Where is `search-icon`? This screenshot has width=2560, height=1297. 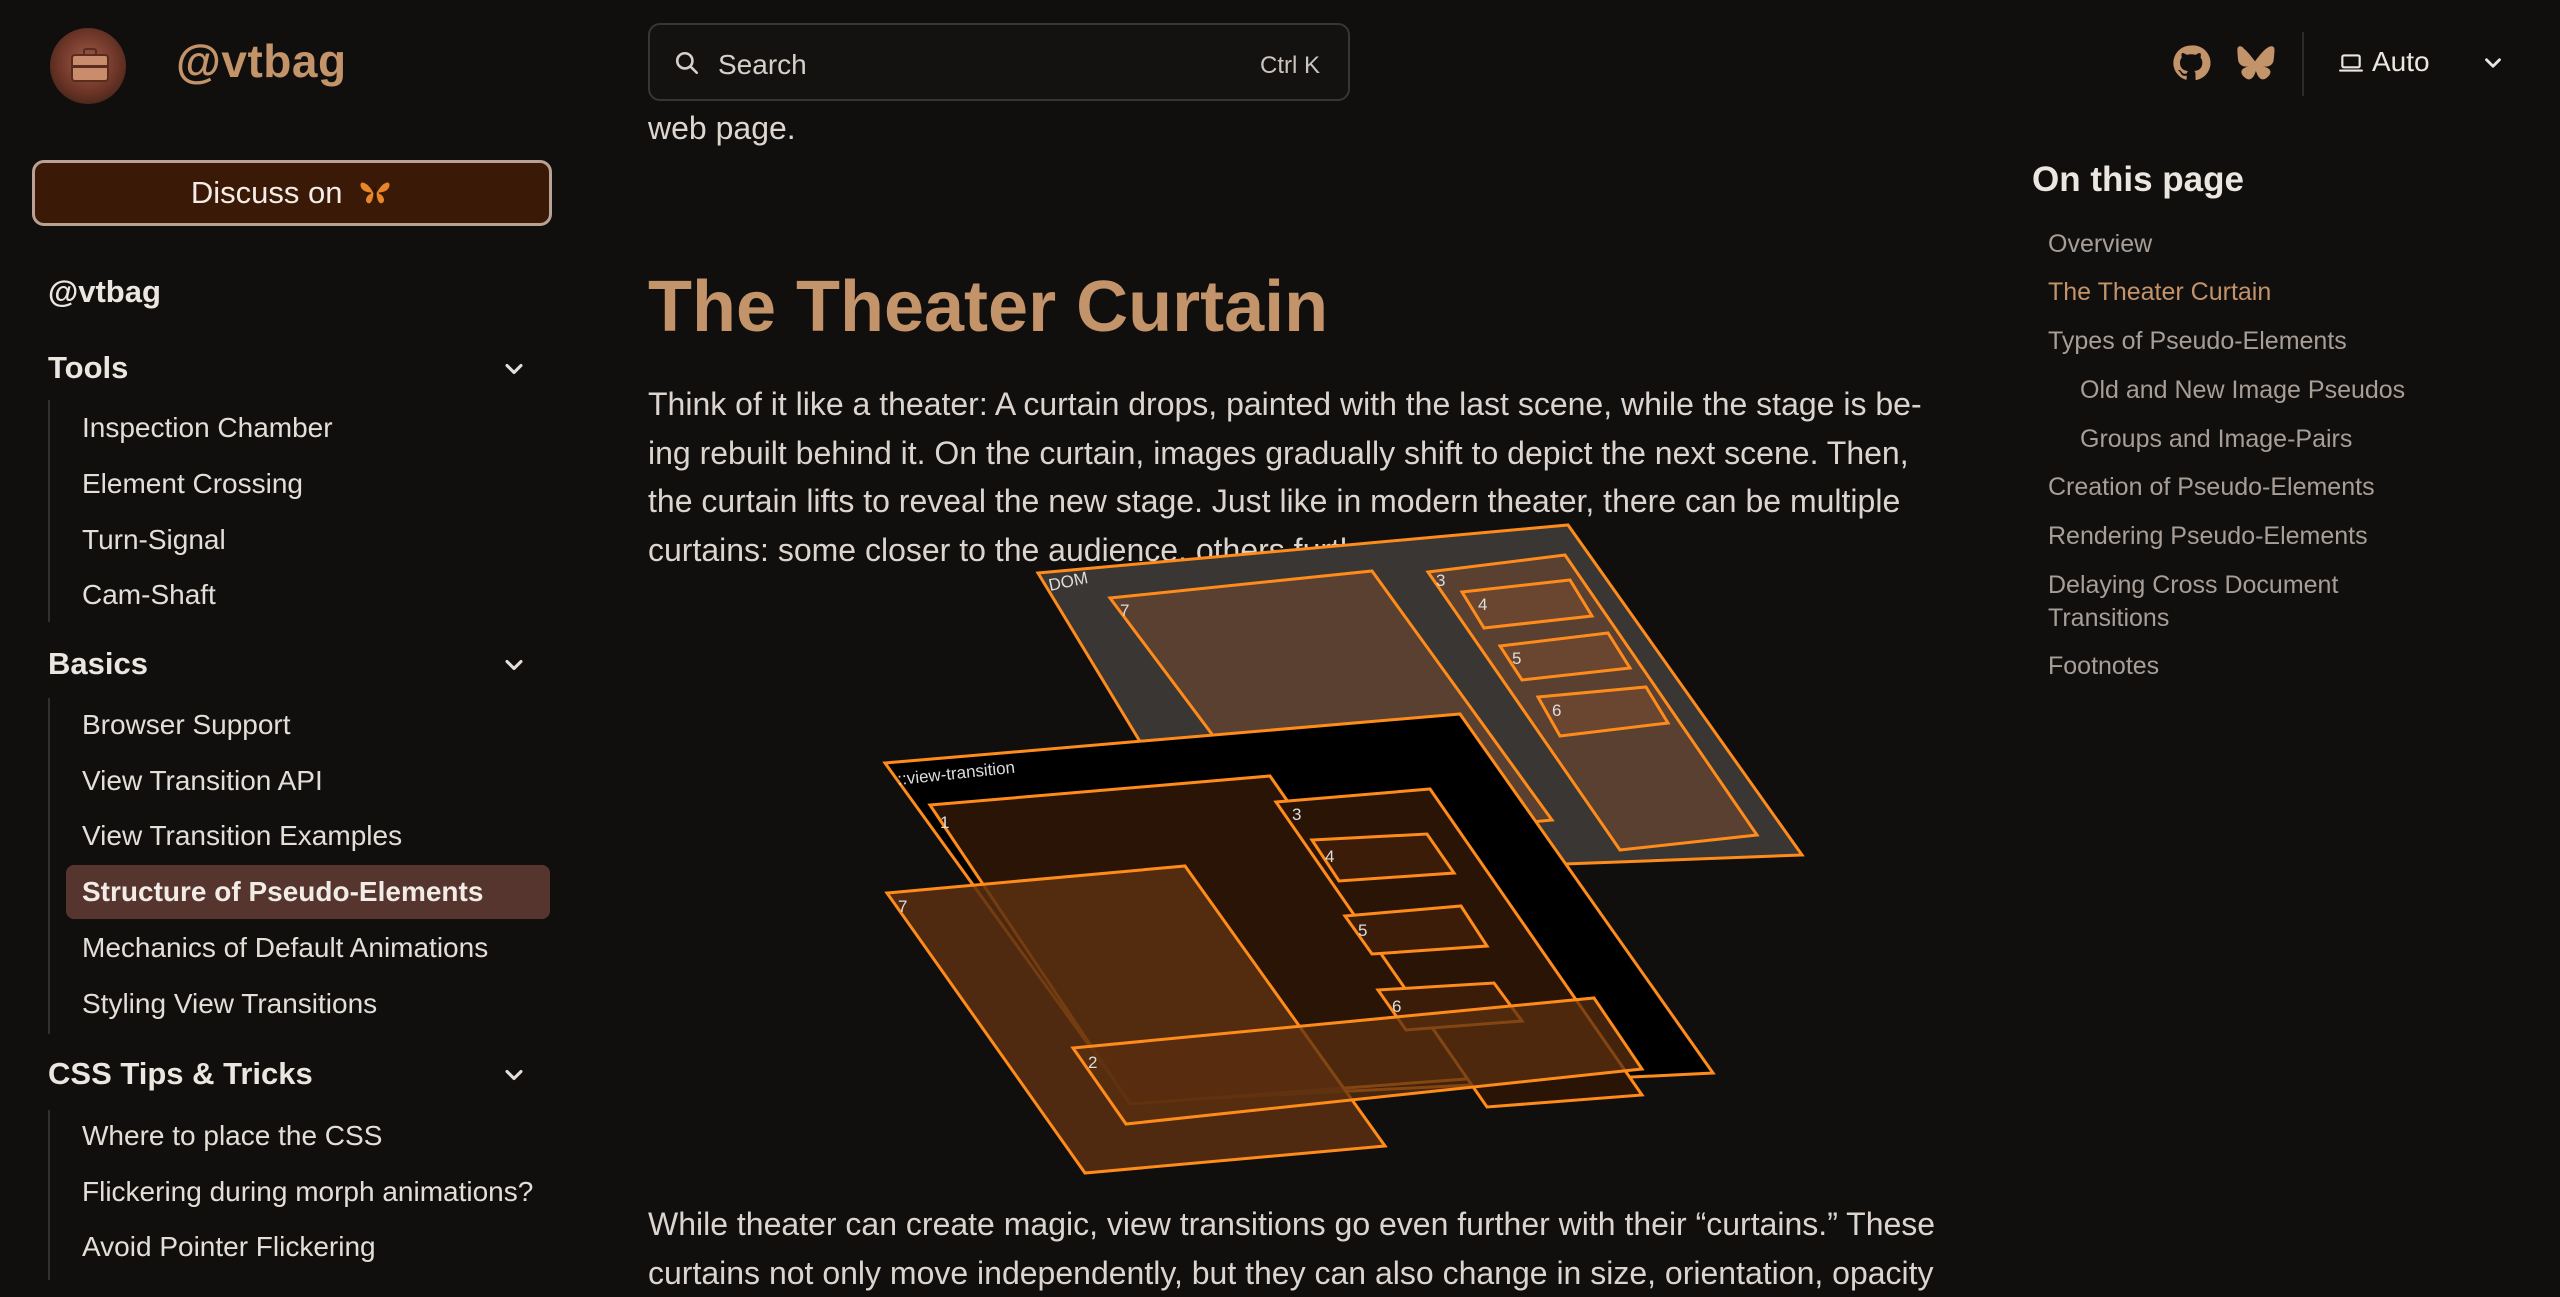
search-icon is located at coordinates (687, 63).